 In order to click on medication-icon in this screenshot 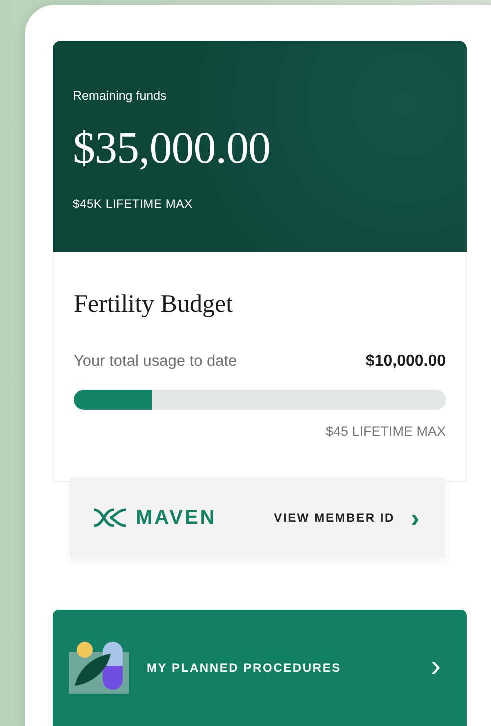, I will do `click(100, 668)`.